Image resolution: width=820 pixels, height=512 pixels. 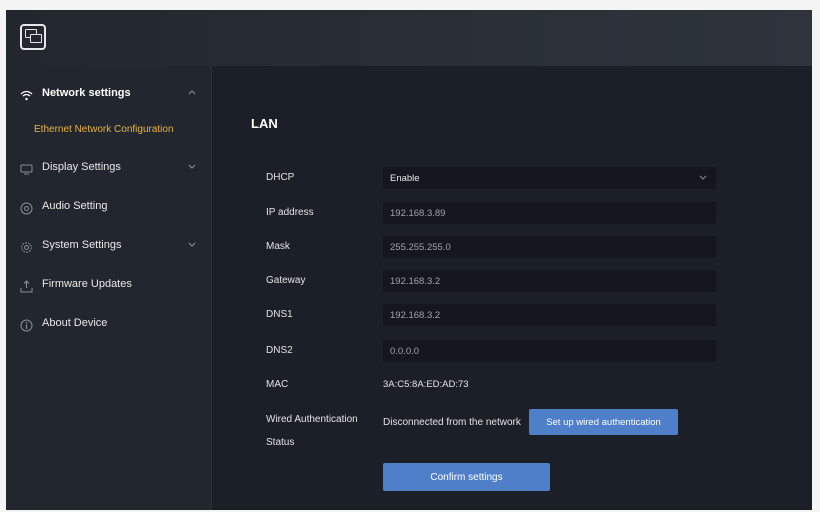 I want to click on wired-auth-status-text: Disconnected from the network, so click(x=452, y=422).